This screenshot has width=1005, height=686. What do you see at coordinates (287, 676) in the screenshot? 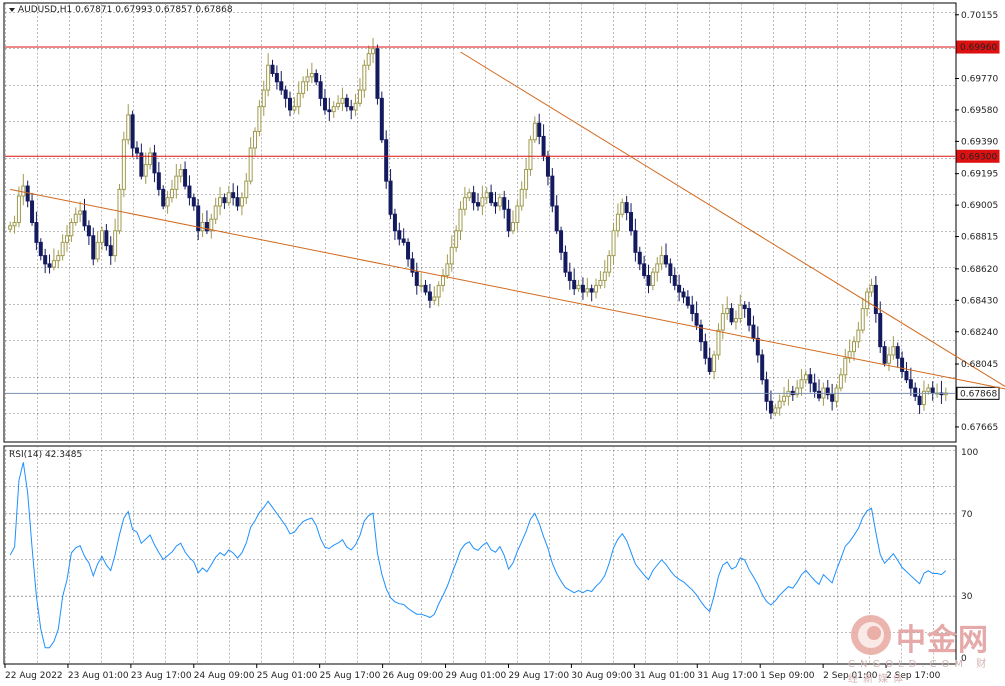
I see `time-tick-label: 25 Aug 01:00` at bounding box center [287, 676].